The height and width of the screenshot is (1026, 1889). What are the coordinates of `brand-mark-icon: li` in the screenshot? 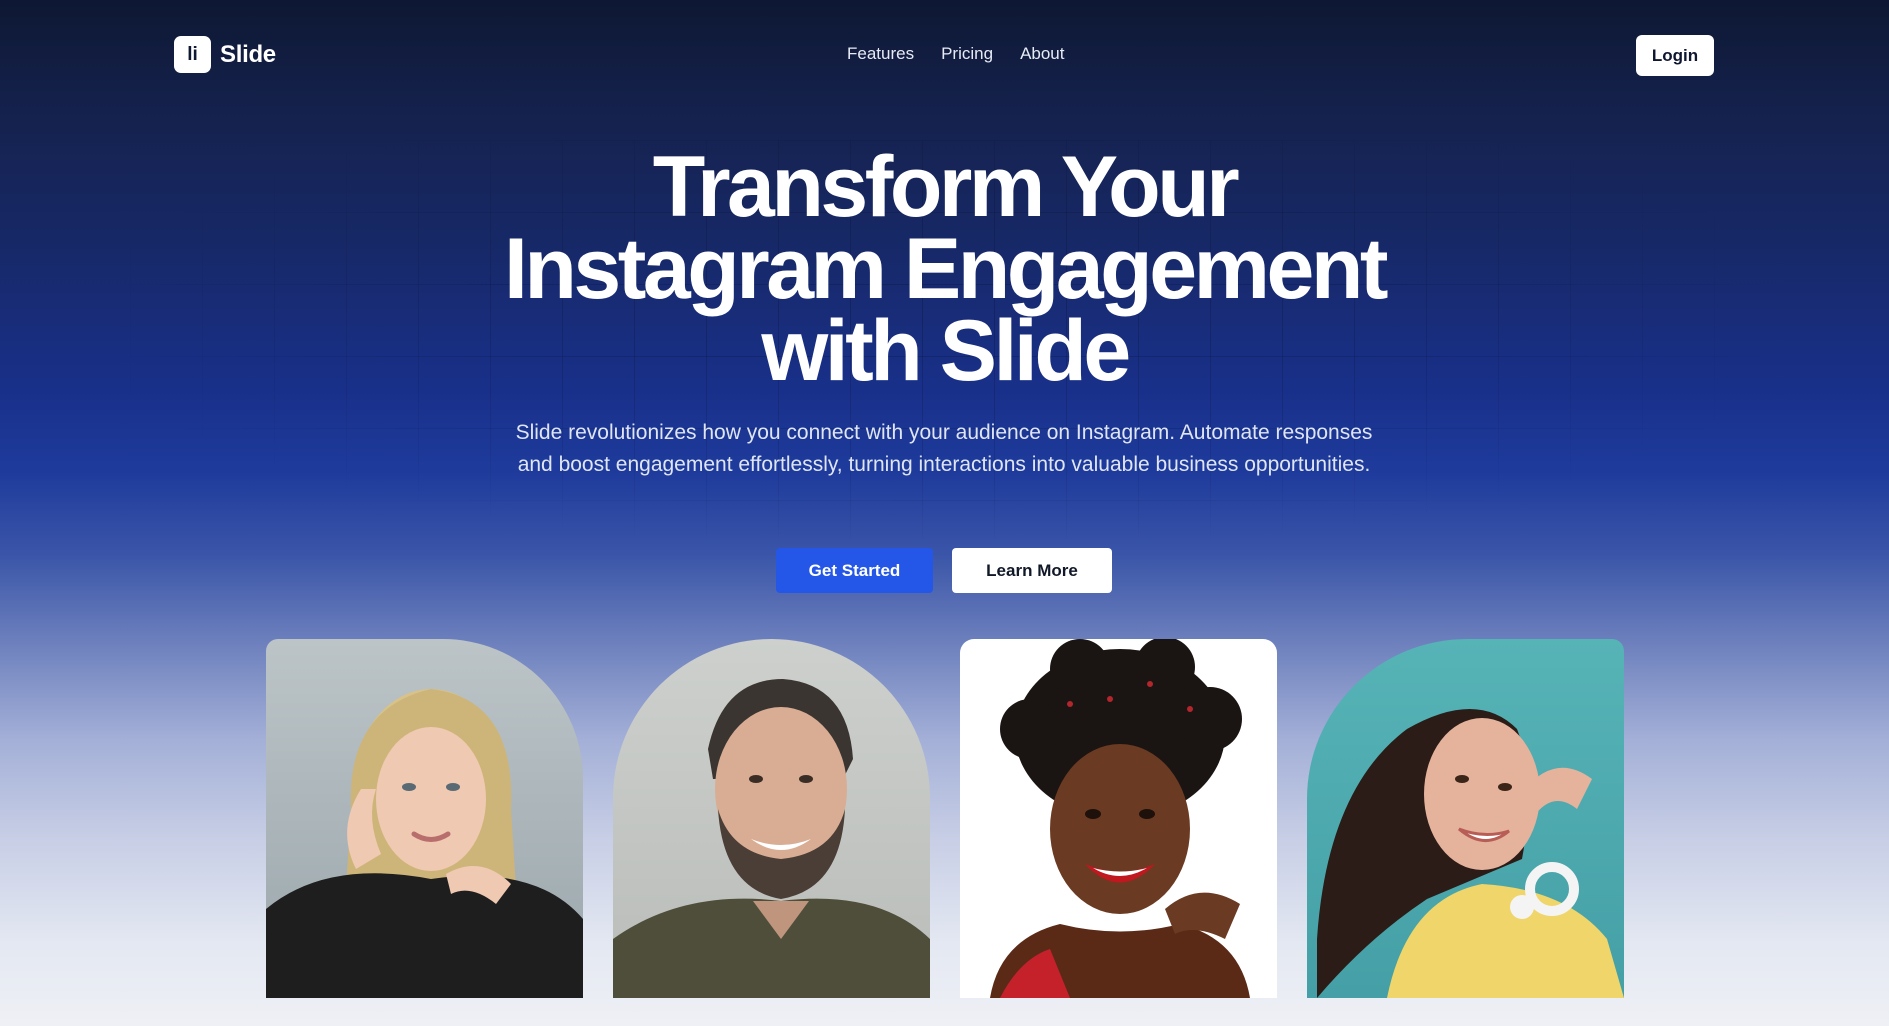 It's located at (192, 54).